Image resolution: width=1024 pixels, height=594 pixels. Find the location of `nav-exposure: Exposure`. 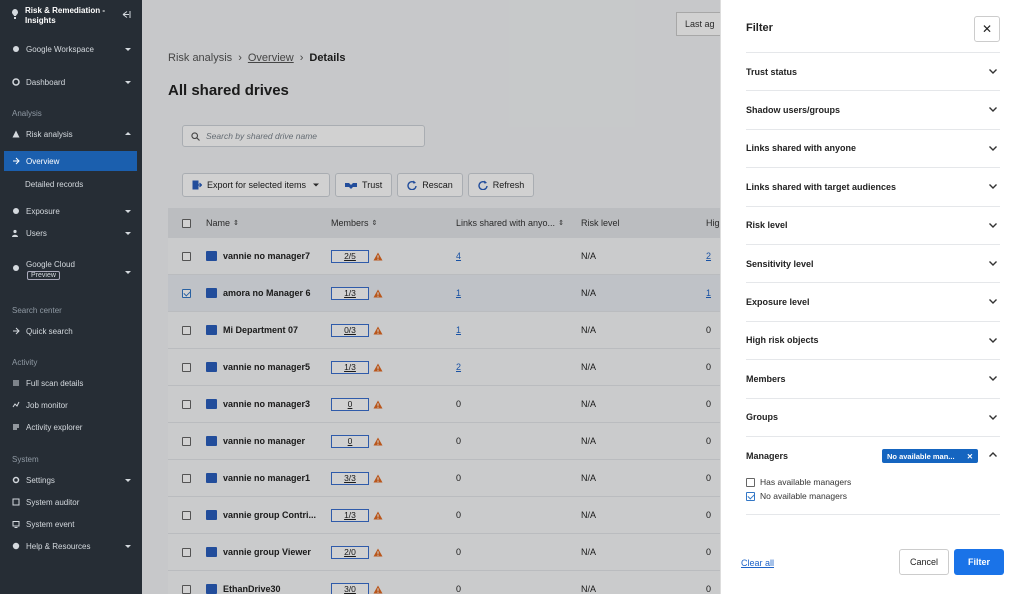

nav-exposure: Exposure is located at coordinates (71, 211).